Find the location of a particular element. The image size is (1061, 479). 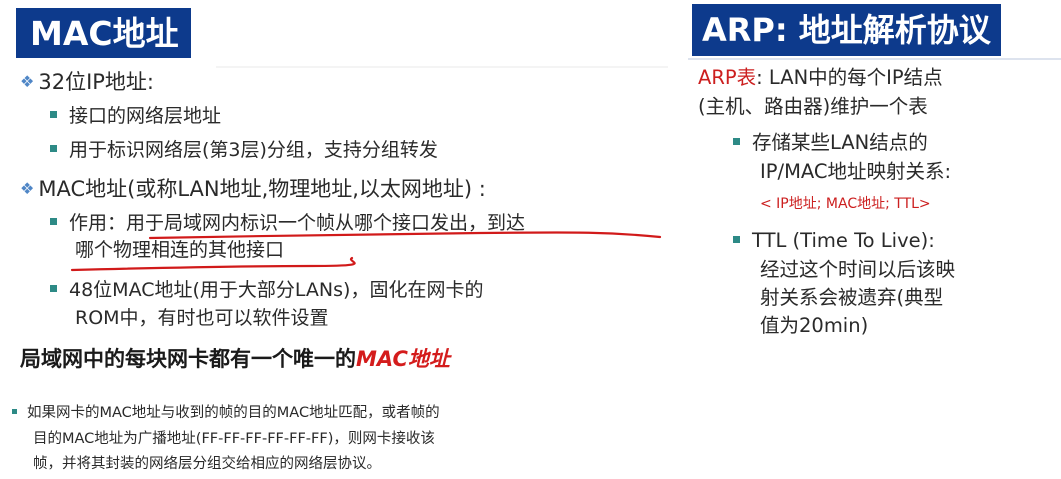

list-item-continuation: 射关系会被遗弃(典型 is located at coordinates (852, 297).